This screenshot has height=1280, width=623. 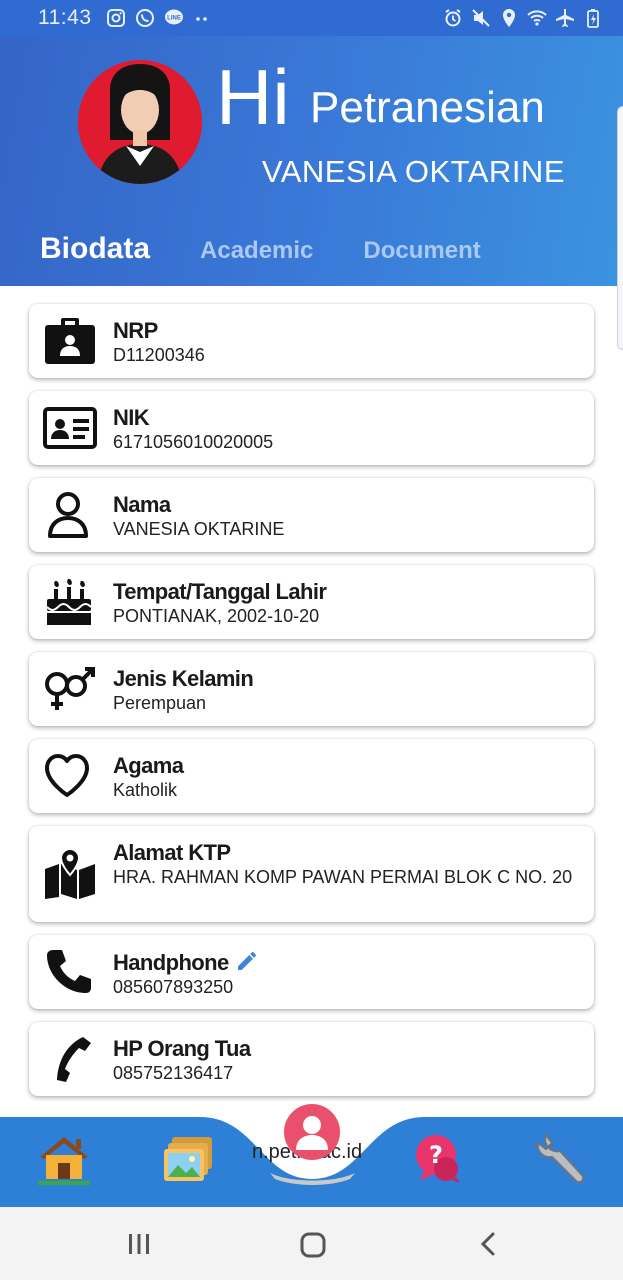 I want to click on list-item-nama: Nama VANESIA OKTARINE, so click(x=311, y=515).